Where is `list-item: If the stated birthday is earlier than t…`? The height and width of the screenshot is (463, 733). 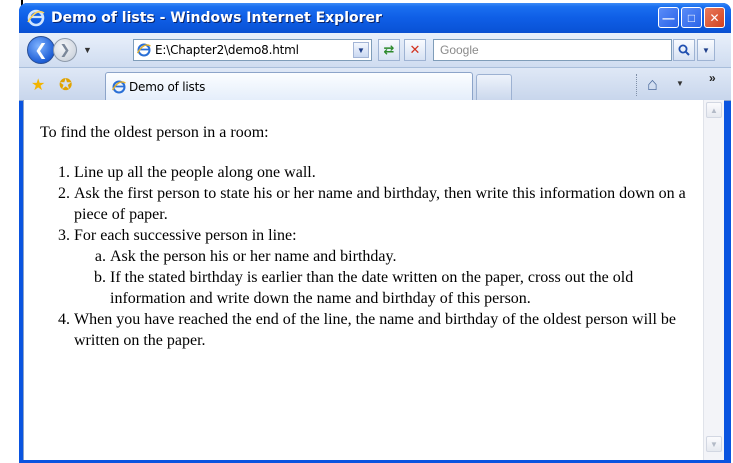
list-item: If the stated birthday is earlier than t… is located at coordinates (390, 288).